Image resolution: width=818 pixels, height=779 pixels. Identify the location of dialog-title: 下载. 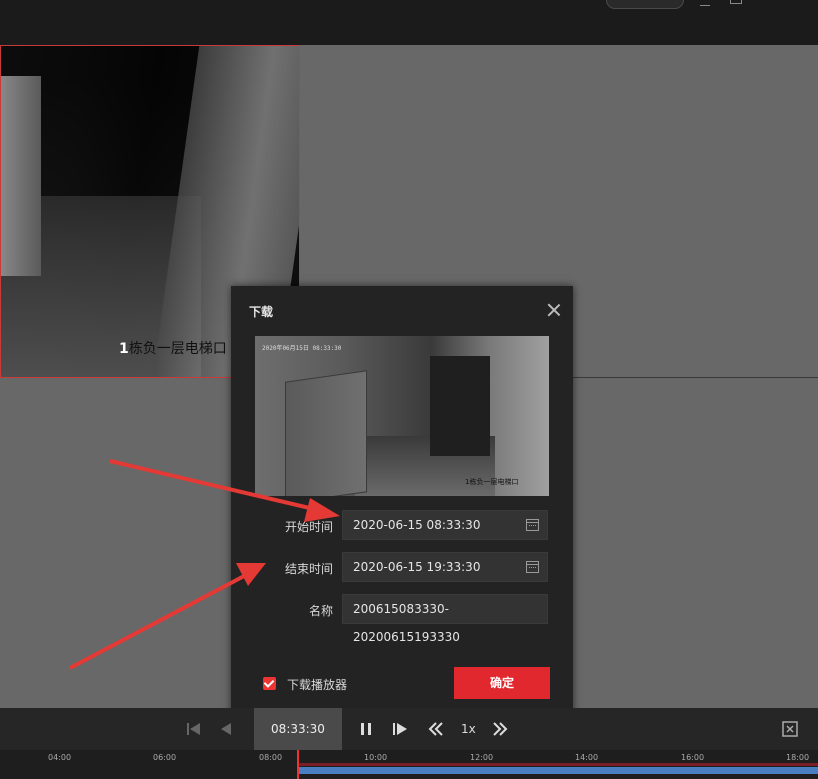
(261, 312).